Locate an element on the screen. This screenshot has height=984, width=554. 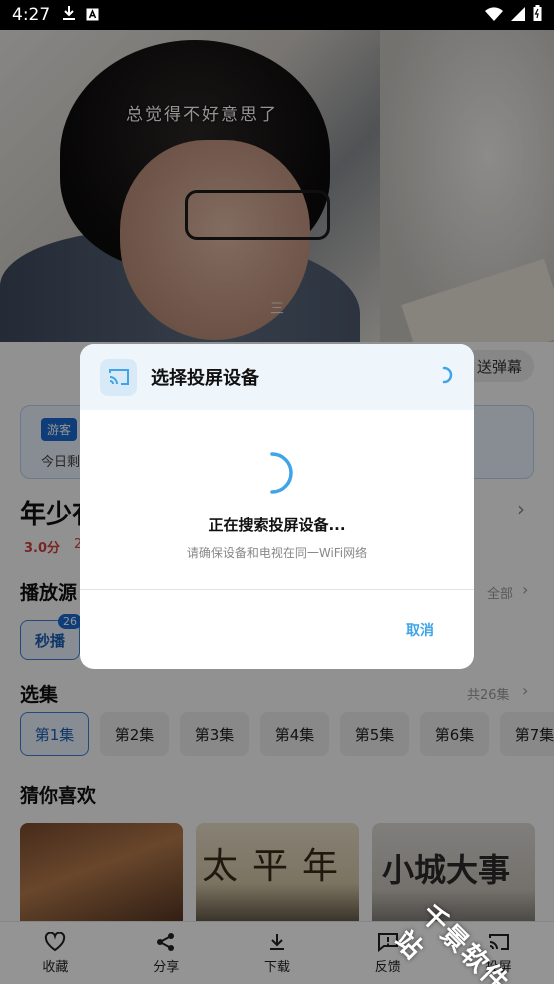
loading-spinner-icon is located at coordinates (278, 475).